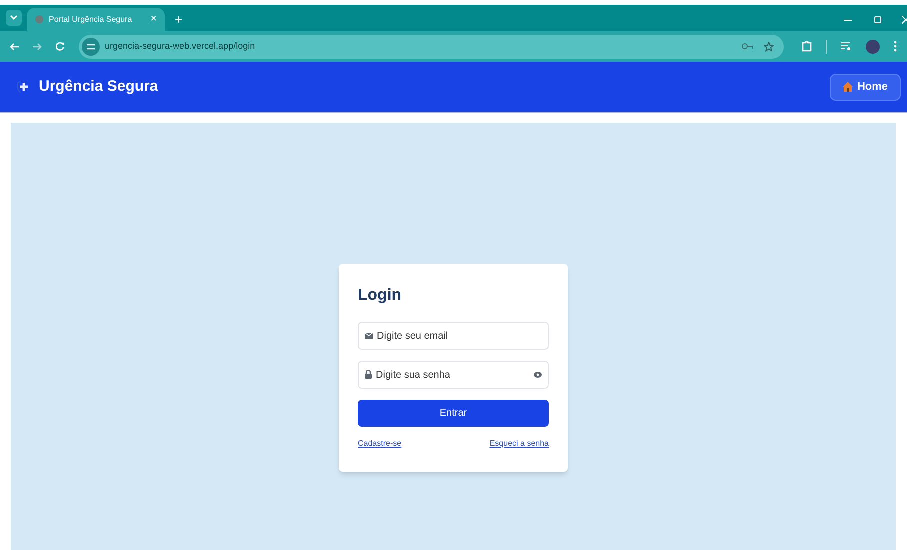  What do you see at coordinates (37, 46) in the screenshot?
I see `forward-arrow-icon` at bounding box center [37, 46].